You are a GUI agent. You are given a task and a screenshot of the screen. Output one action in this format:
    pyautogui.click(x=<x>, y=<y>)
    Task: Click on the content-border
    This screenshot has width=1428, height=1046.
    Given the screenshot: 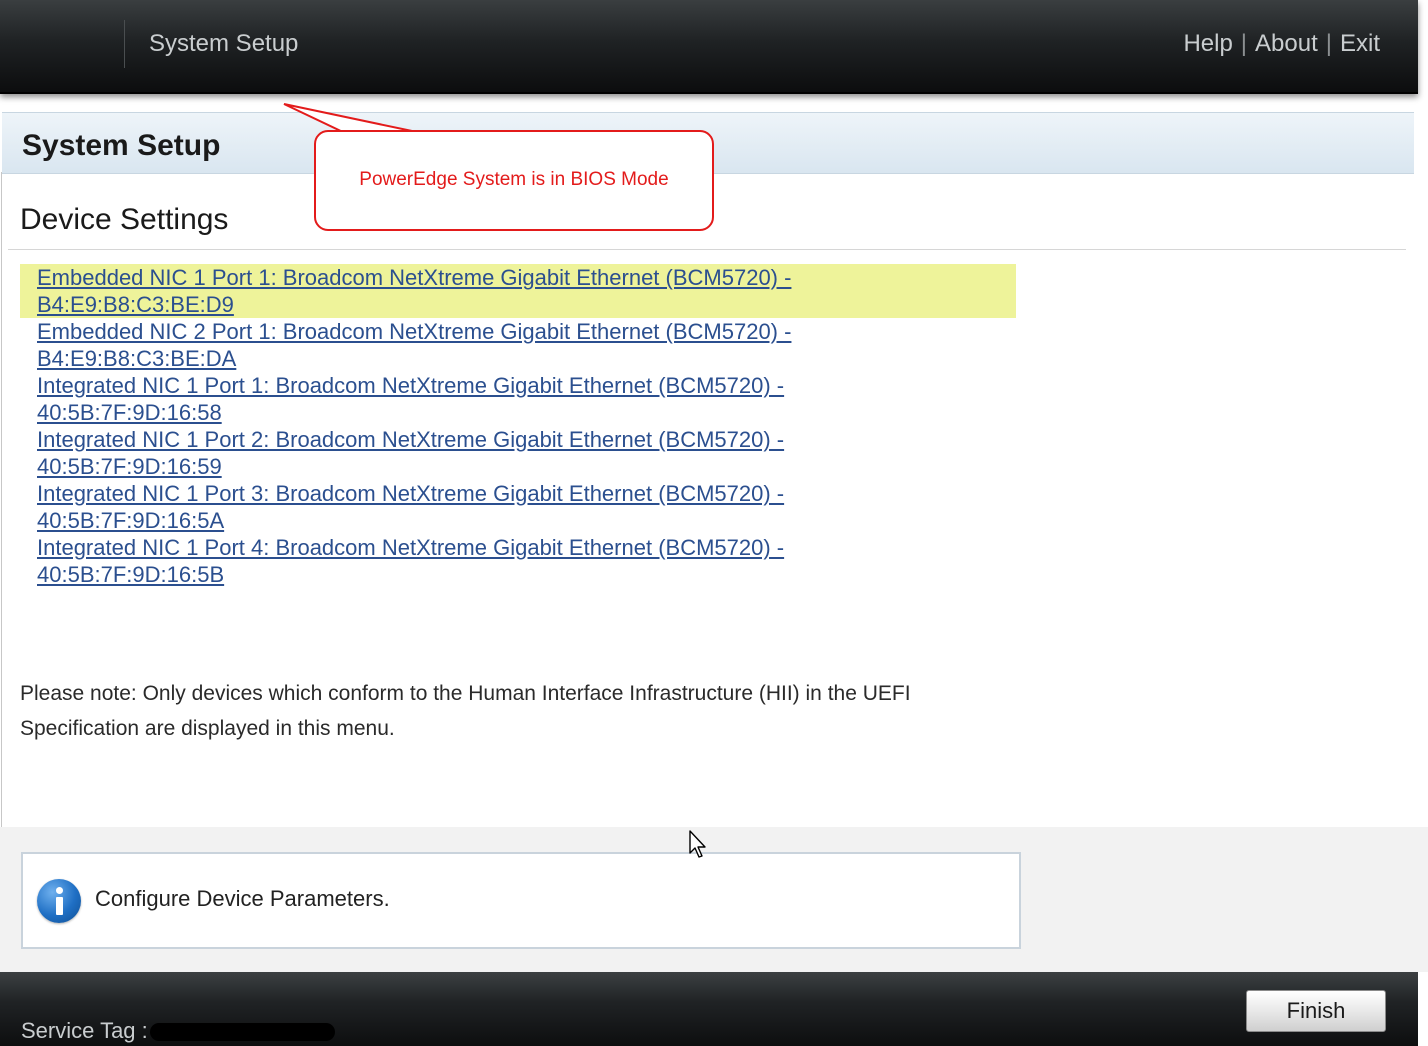 What is the action you would take?
    pyautogui.click(x=1, y=499)
    